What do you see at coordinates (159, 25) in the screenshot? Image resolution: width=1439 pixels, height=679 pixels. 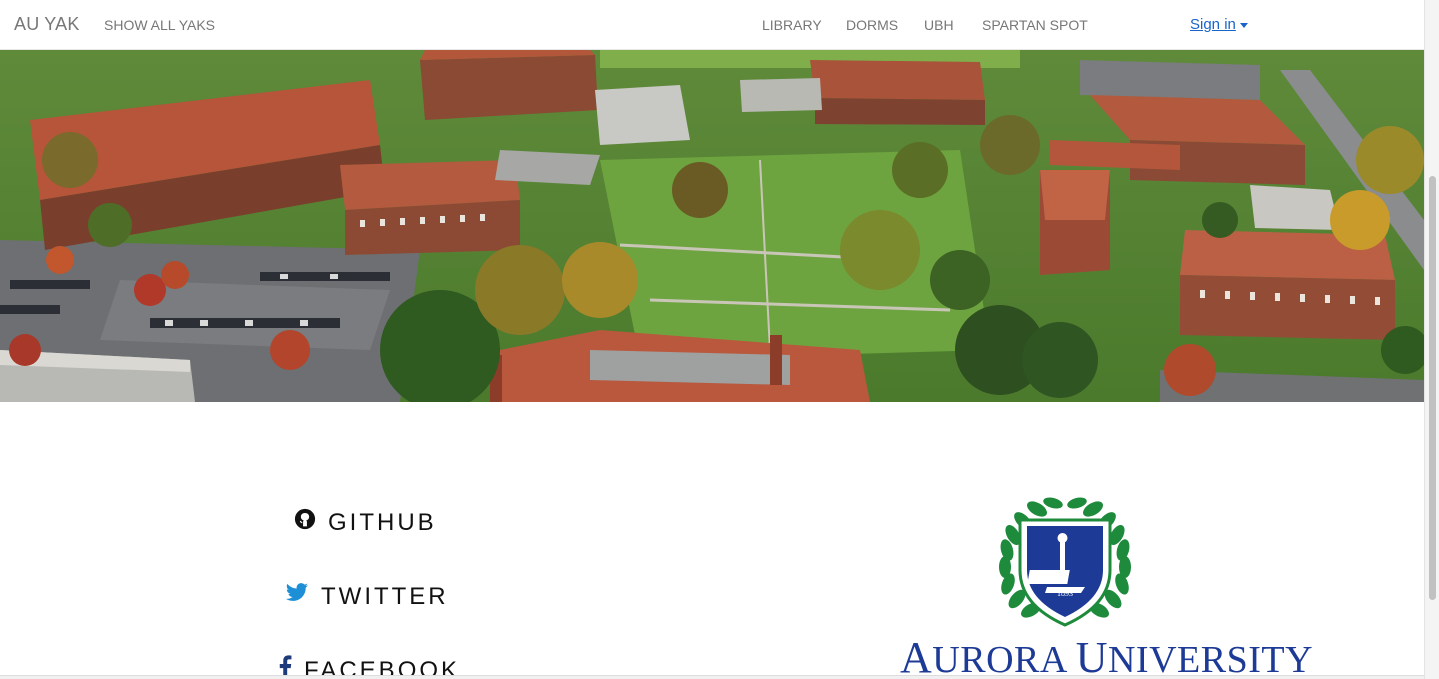 I see `nav-show-all-yaks: SHOW ALL YAKS` at bounding box center [159, 25].